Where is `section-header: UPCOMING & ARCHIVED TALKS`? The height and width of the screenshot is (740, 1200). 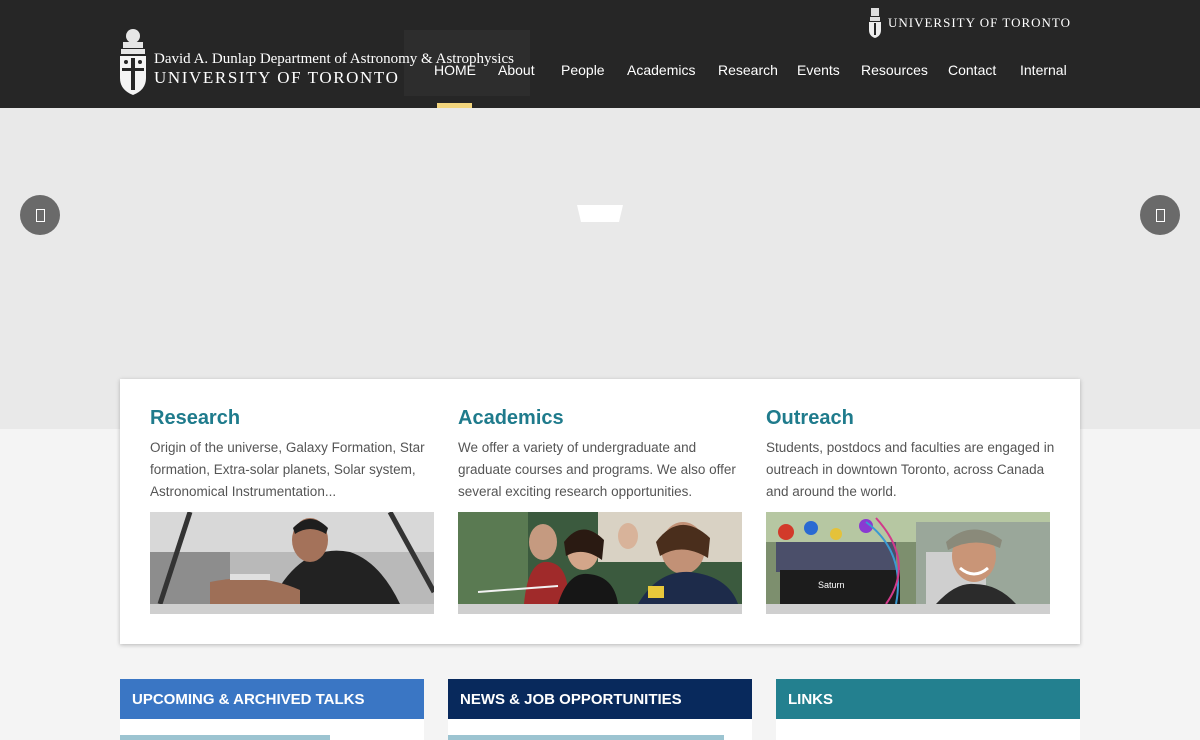
section-header: UPCOMING & ARCHIVED TALKS is located at coordinates (272, 699).